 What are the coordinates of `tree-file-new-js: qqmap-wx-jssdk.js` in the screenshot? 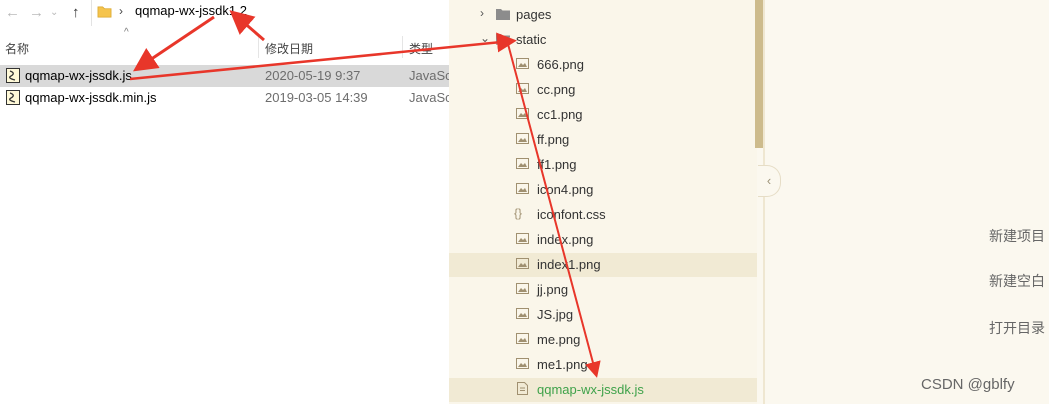 It's located at (603, 390).